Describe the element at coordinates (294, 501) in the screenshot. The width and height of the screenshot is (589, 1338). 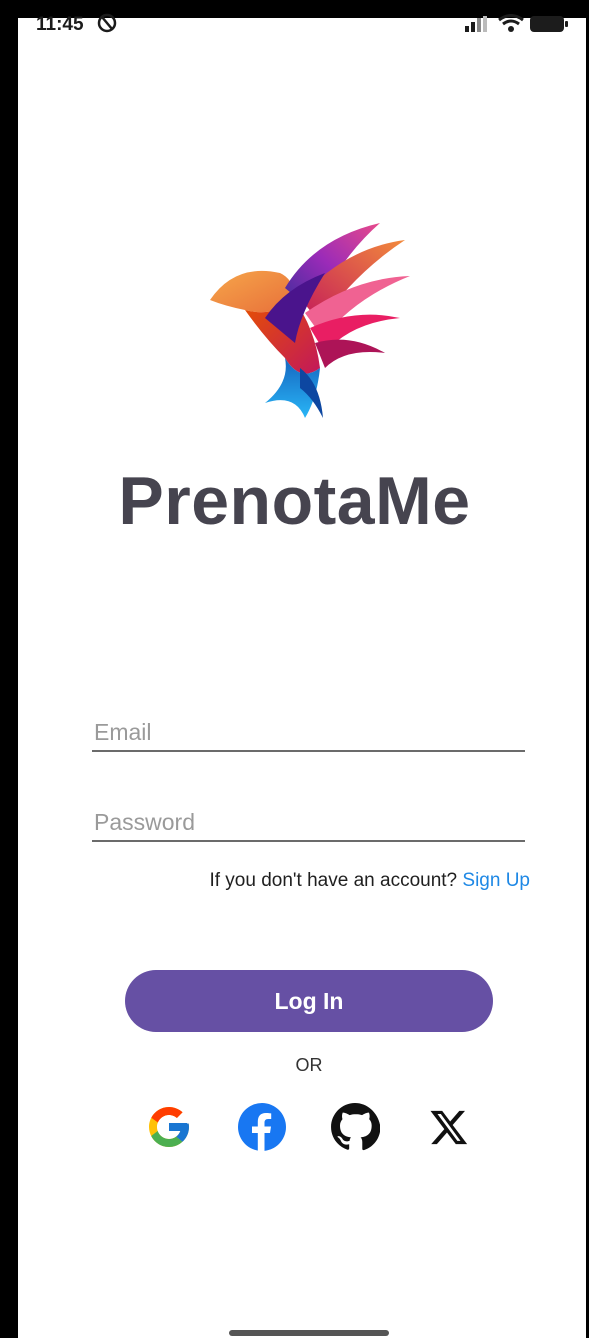
I see `brand-title: PrenotaMe` at that location.